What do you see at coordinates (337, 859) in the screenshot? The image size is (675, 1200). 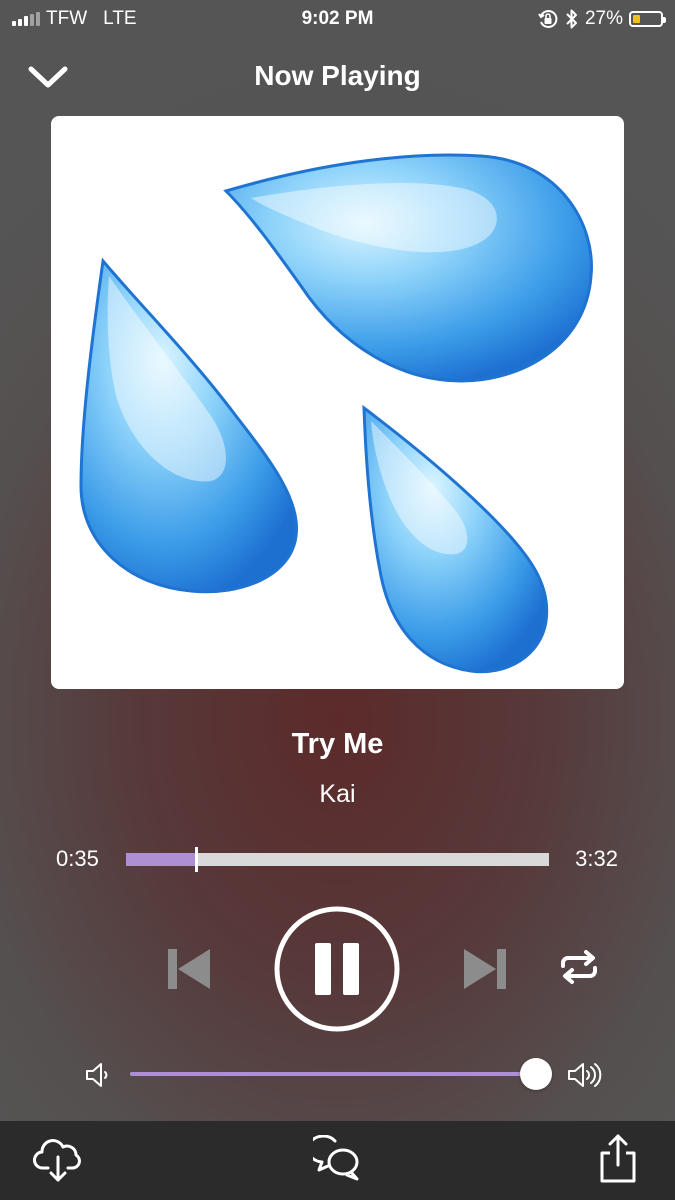 I see `progress-bar` at bounding box center [337, 859].